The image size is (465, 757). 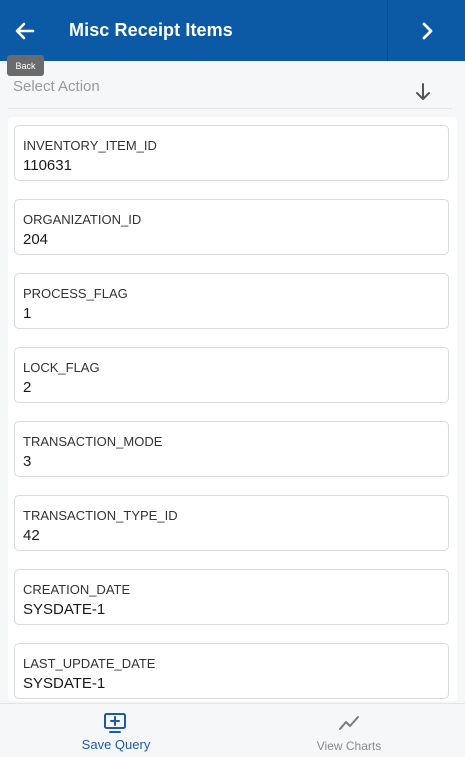 I want to click on view-charts-button: View Charts, so click(x=349, y=730).